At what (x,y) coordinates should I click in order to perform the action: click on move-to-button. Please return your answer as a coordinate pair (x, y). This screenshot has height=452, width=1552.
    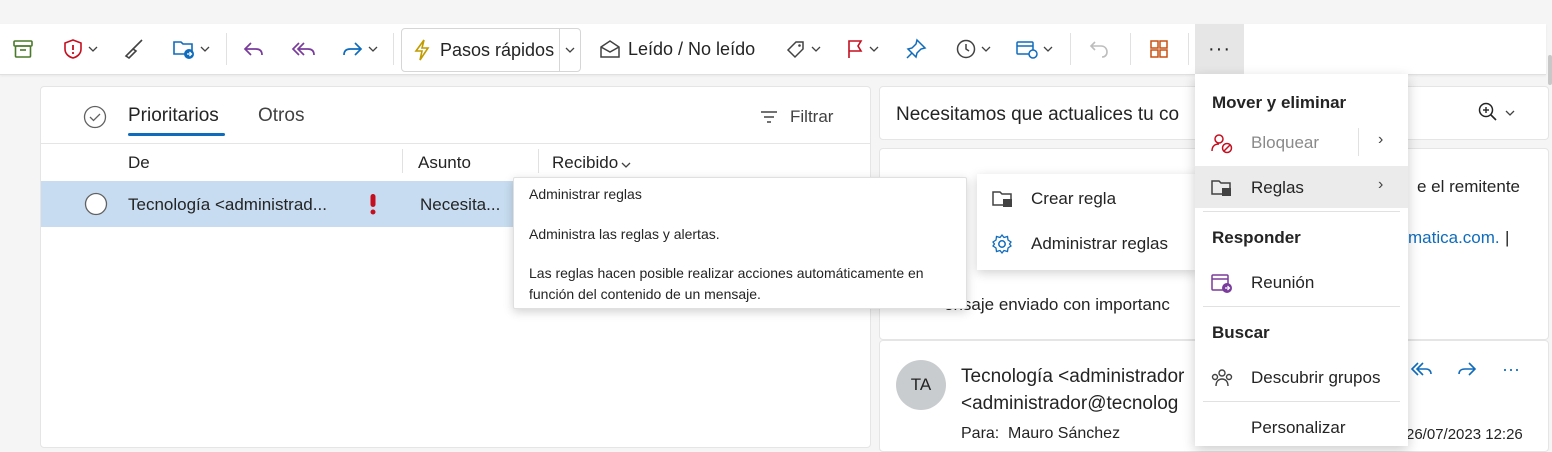
    Looking at the image, I should click on (191, 49).